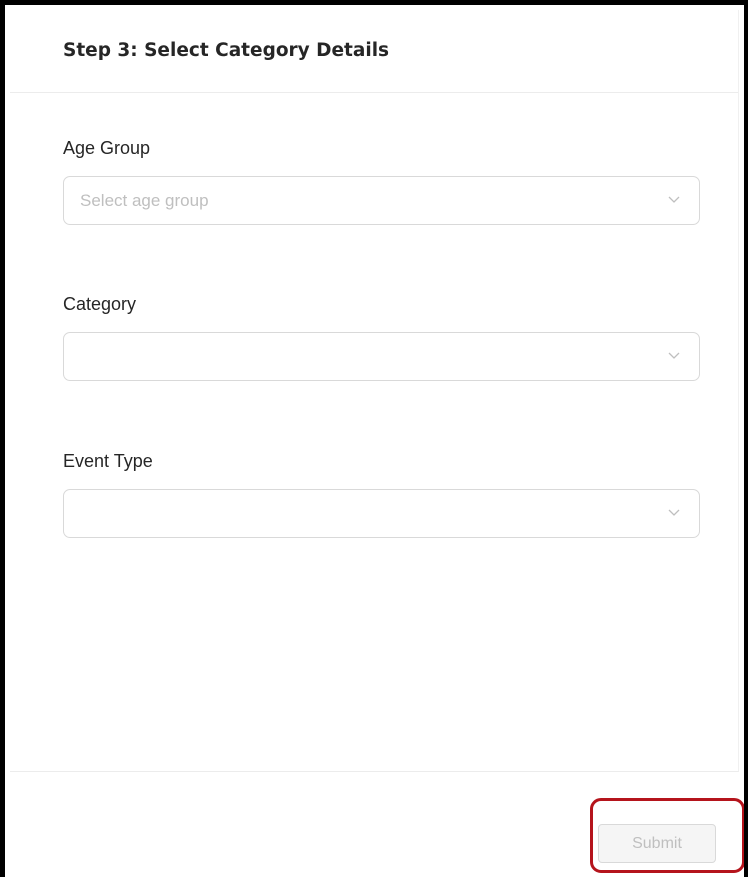 This screenshot has width=748, height=877. I want to click on event-type-label: Event Type, so click(108, 461).